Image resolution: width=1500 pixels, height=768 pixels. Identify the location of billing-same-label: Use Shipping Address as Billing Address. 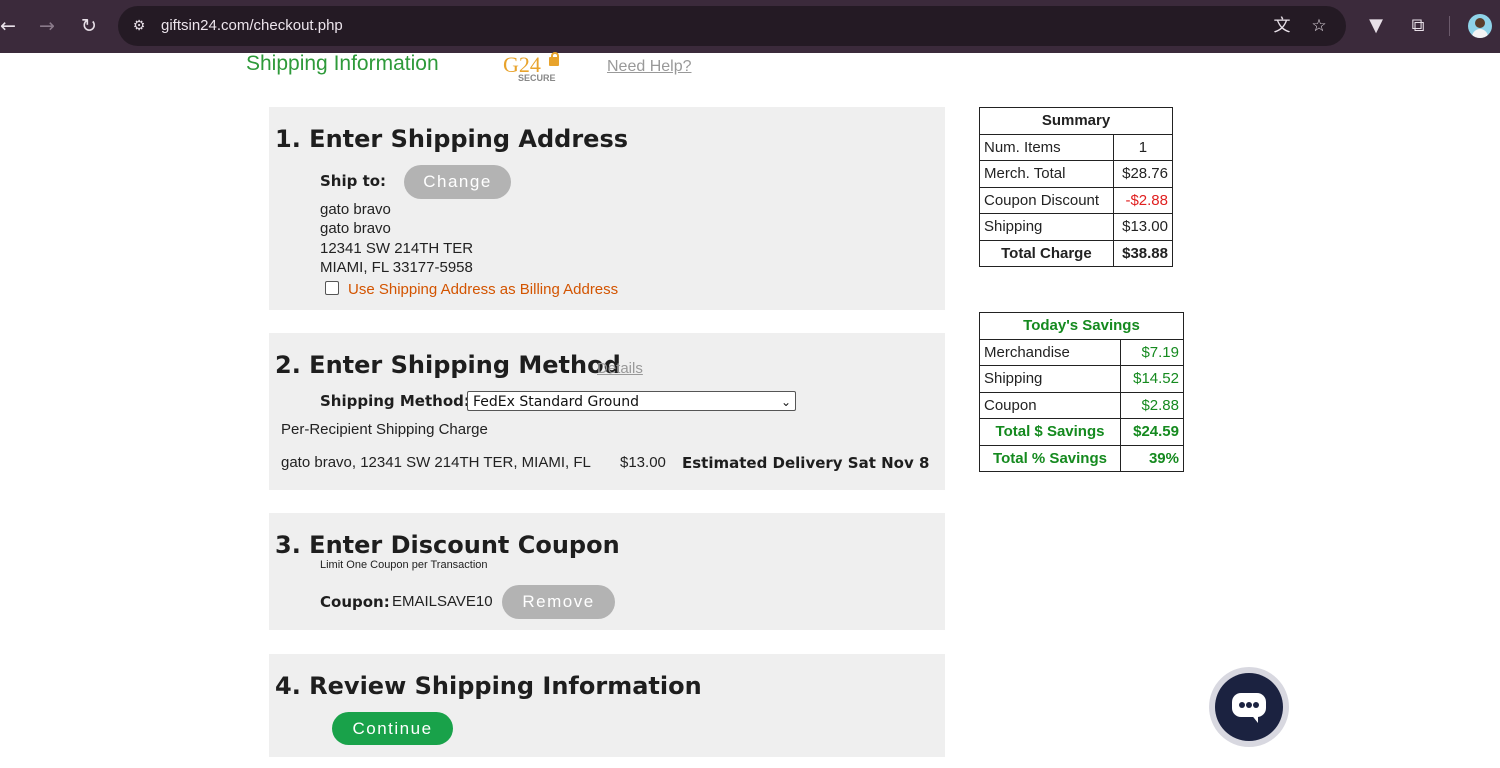
(483, 289).